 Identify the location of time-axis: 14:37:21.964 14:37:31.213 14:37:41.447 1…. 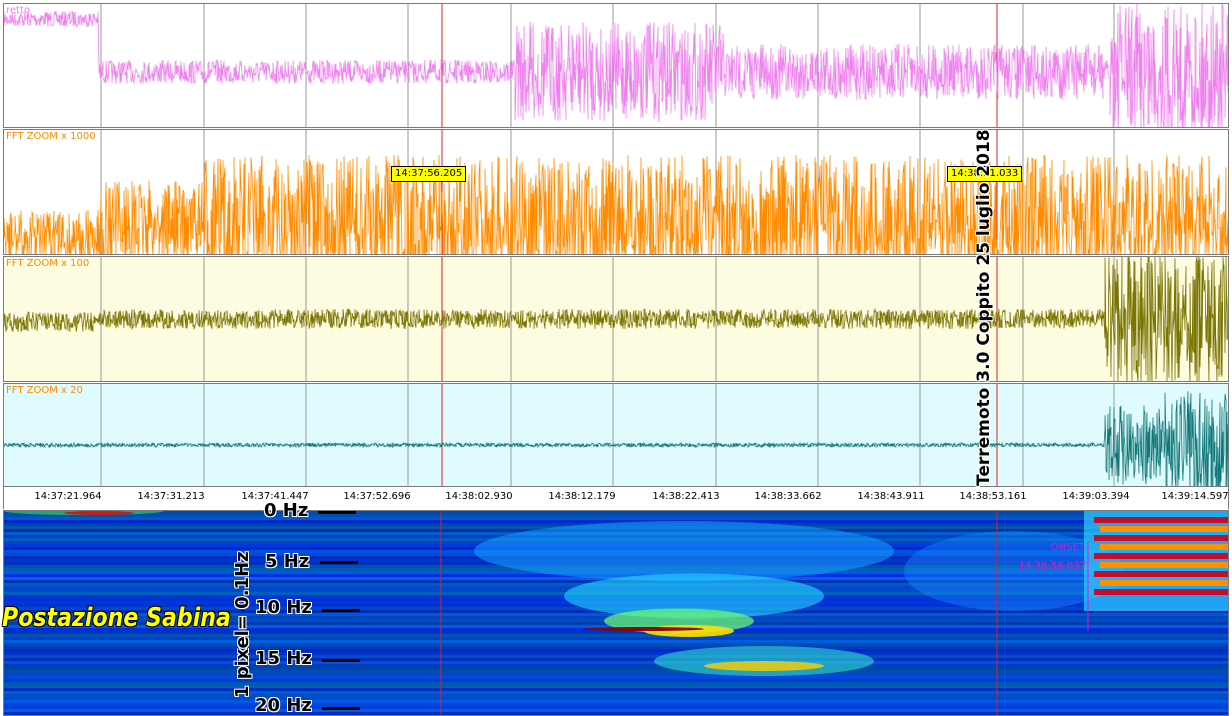
(616, 498).